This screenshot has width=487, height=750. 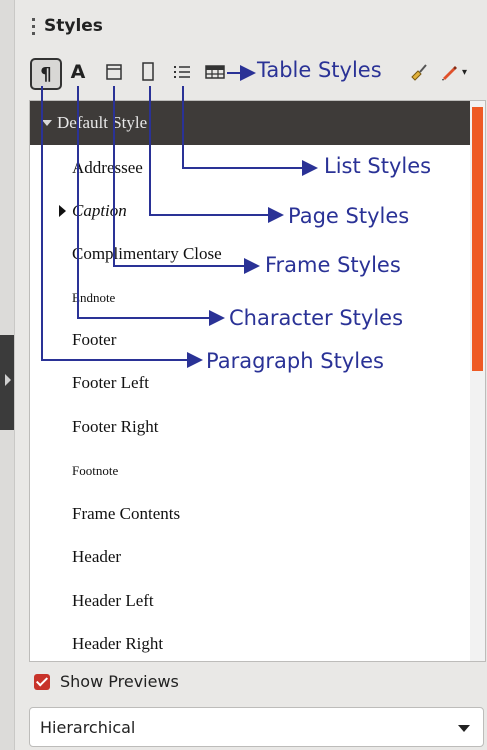 What do you see at coordinates (250, 514) in the screenshot?
I see `style-item-frame-contents: Frame Contents` at bounding box center [250, 514].